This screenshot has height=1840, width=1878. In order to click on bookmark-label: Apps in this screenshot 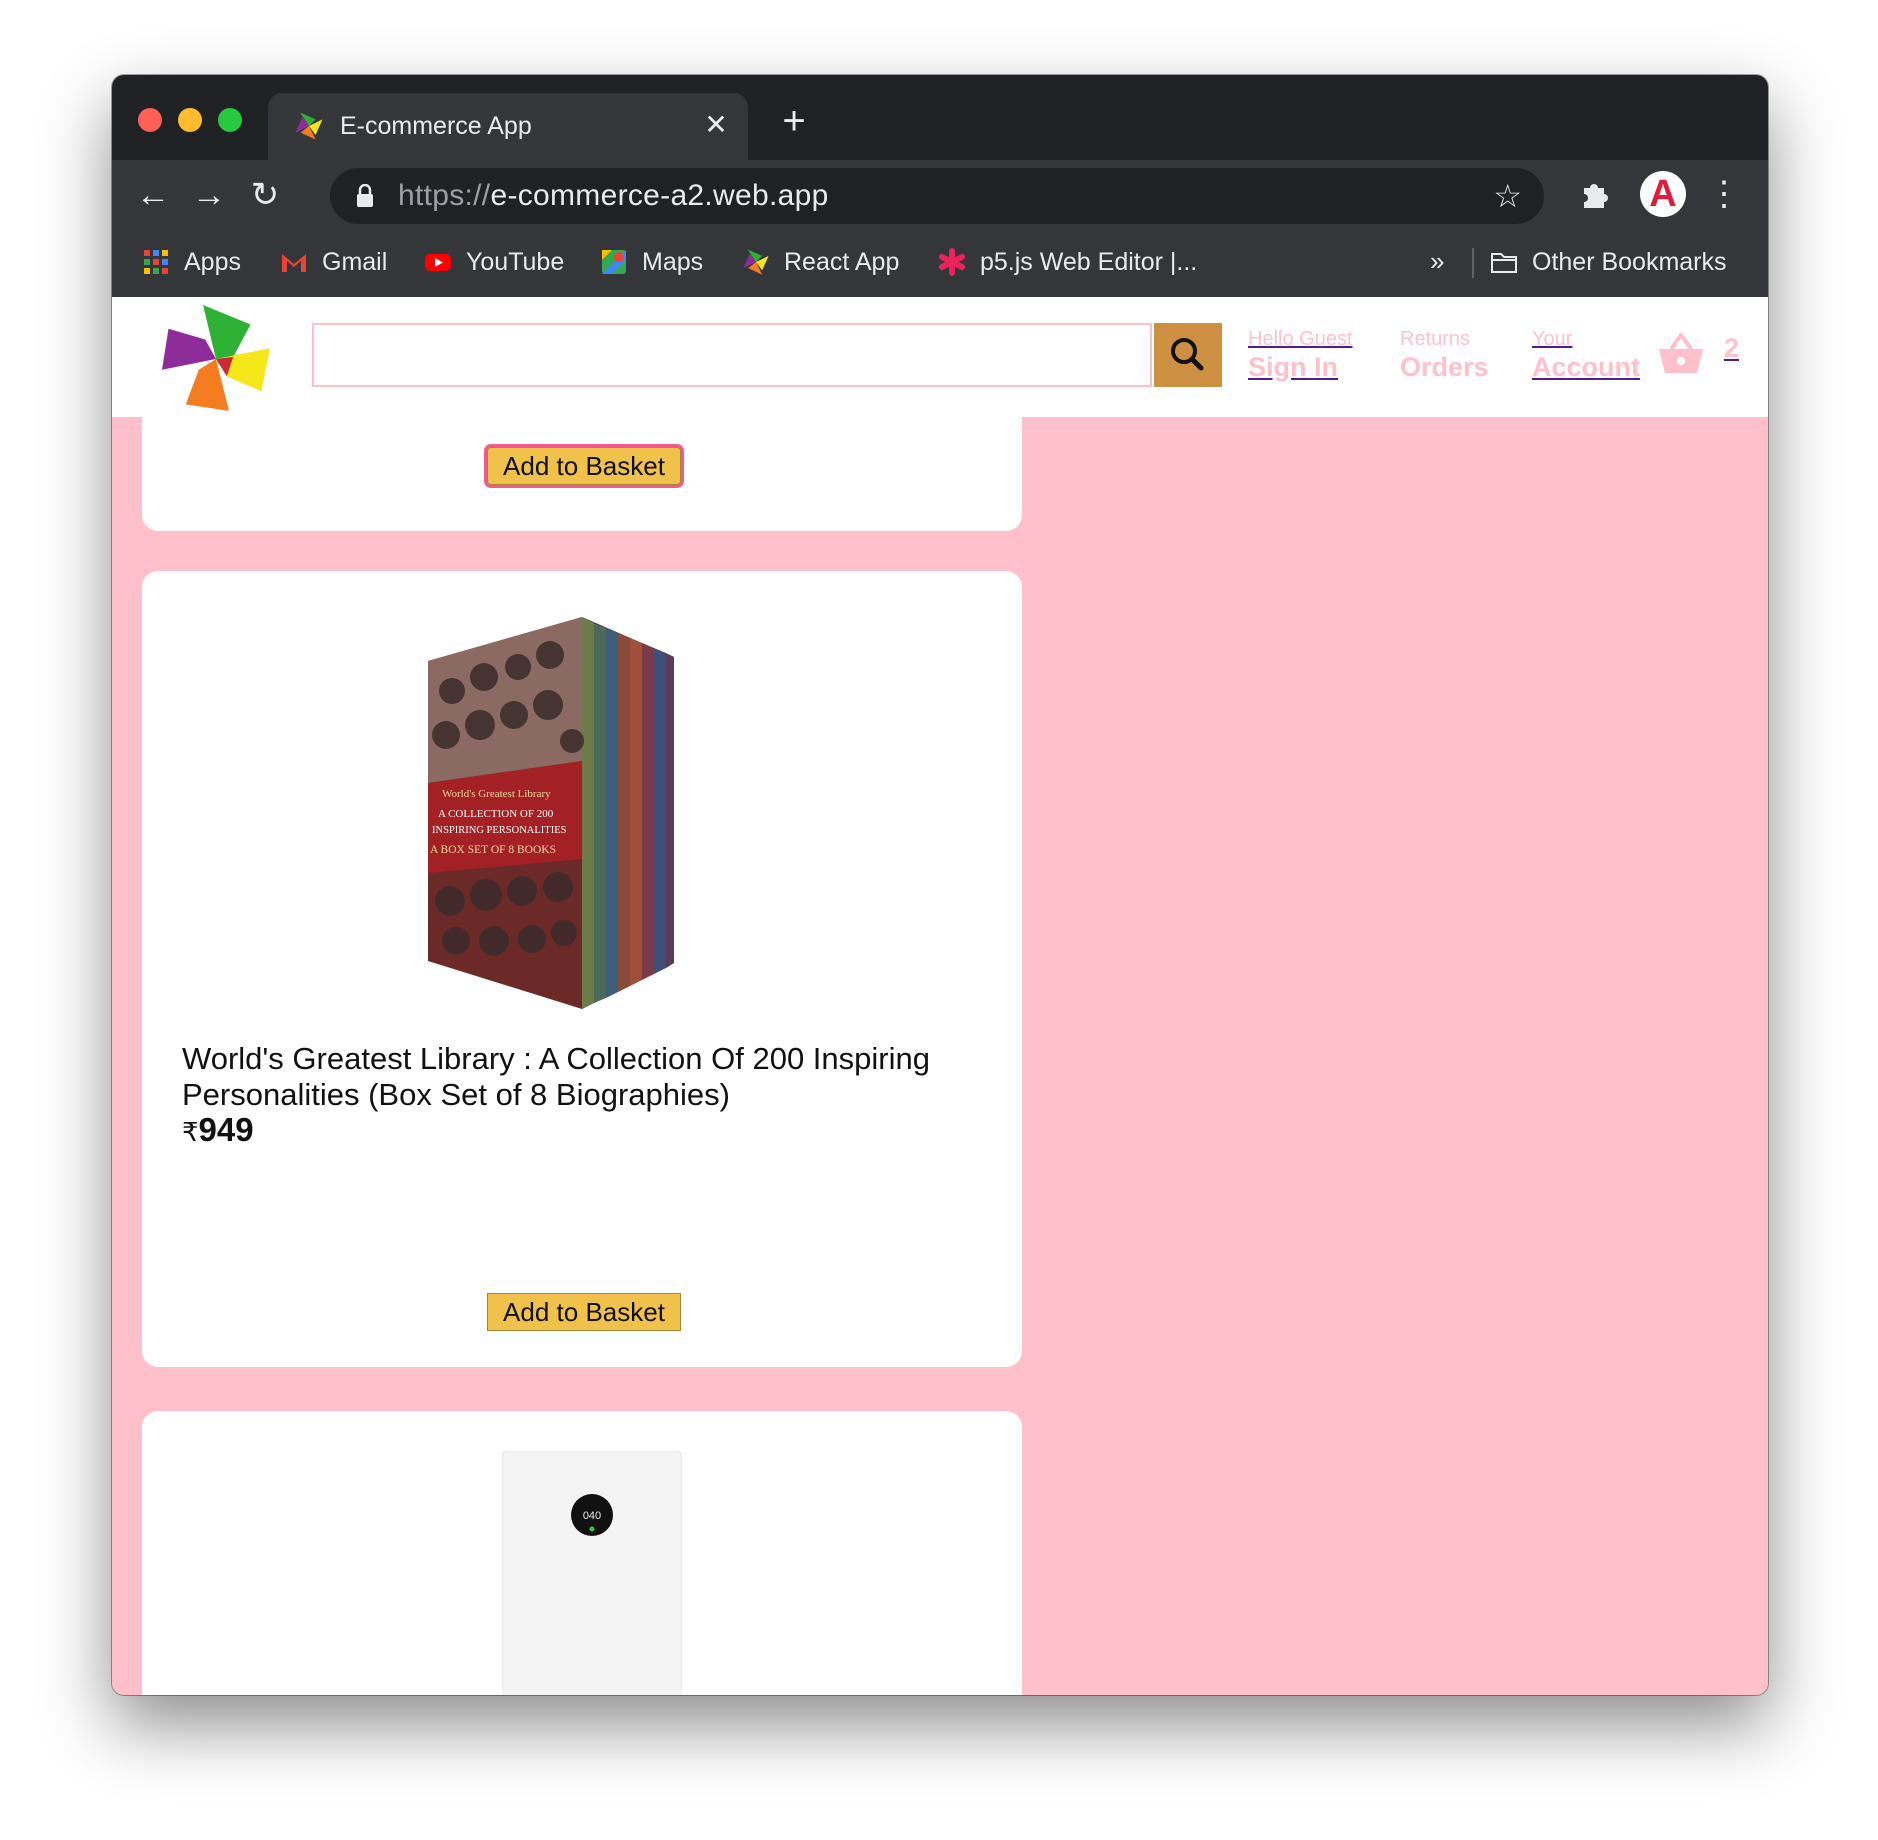, I will do `click(212, 261)`.